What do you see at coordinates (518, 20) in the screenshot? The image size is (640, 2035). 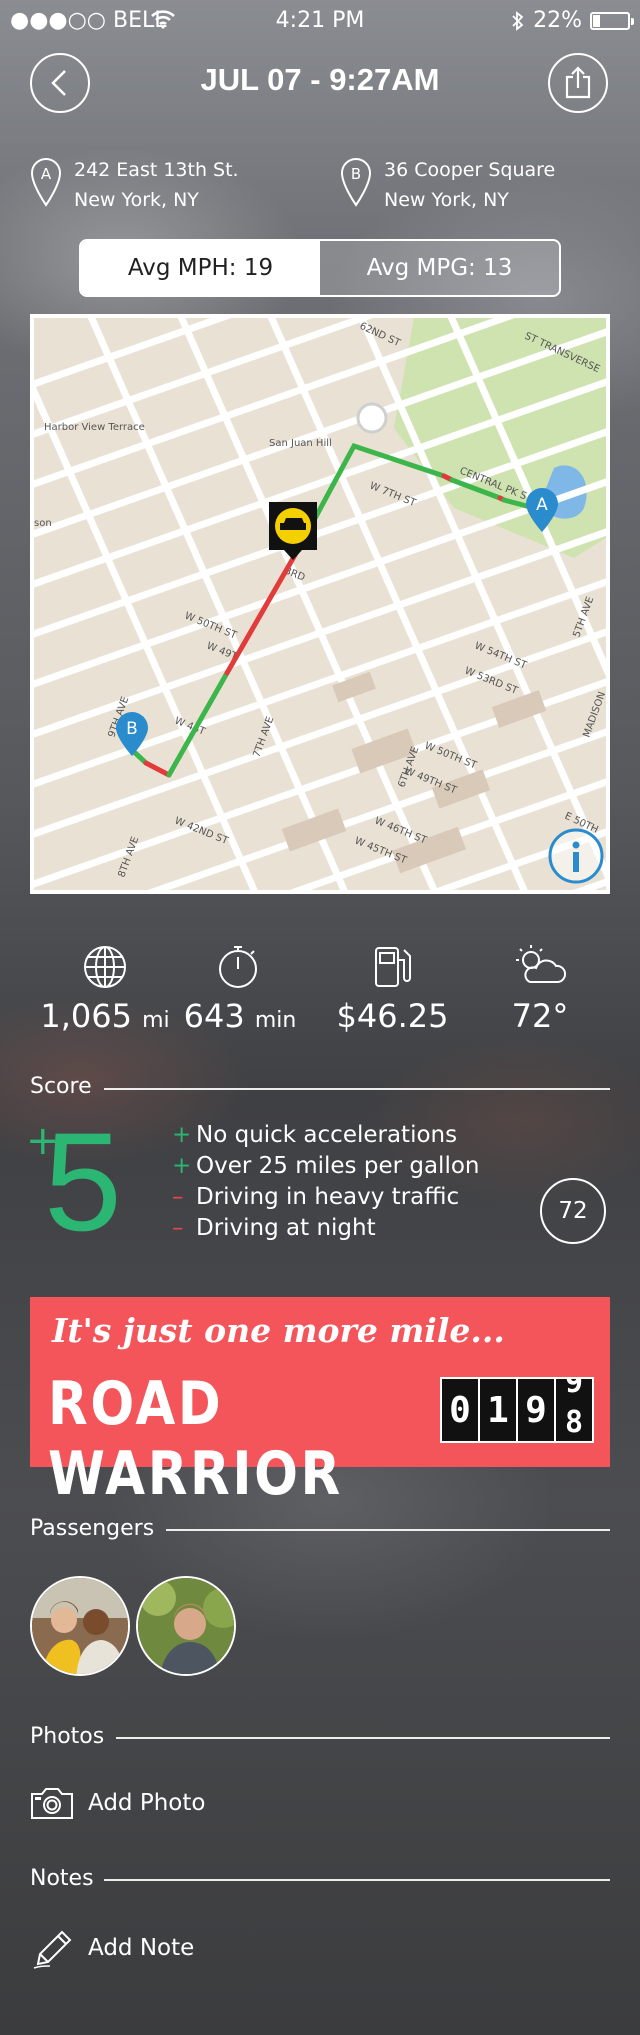 I see `bluetooth-icon` at bounding box center [518, 20].